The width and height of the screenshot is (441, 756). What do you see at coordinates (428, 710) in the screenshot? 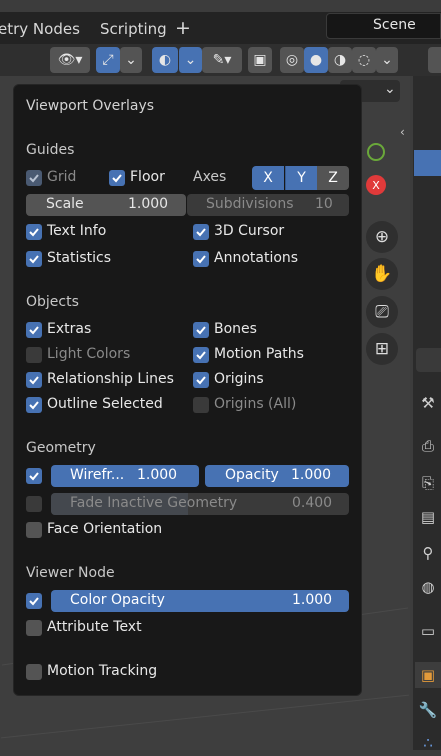
I see `modifier-properties-icon: 🔧` at bounding box center [428, 710].